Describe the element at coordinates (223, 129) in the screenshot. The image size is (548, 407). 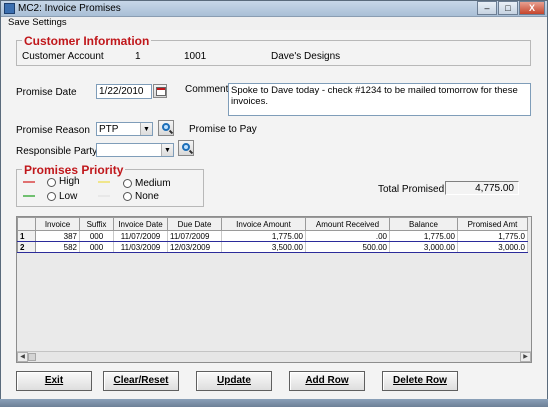
I see `promise-reason-description: Promise to Pay` at that location.